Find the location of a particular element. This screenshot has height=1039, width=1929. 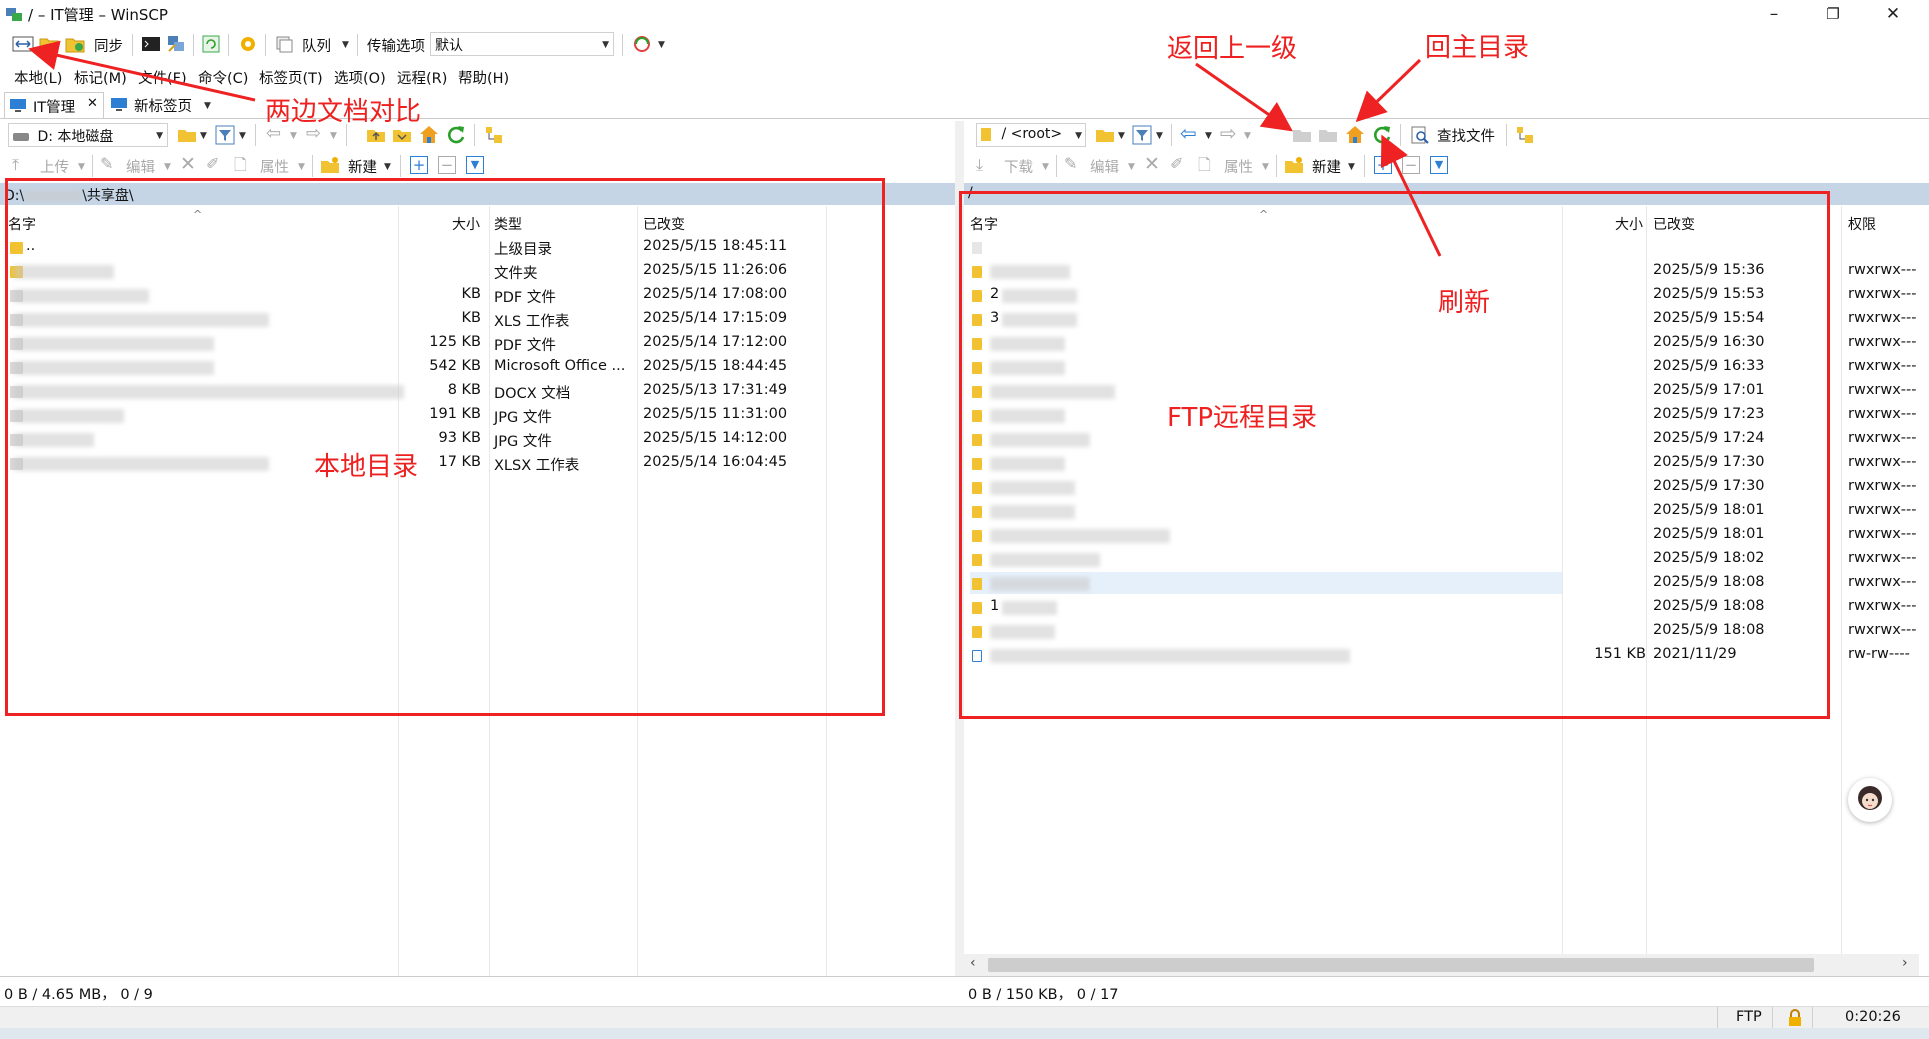

remote-properties-dropdown-icon: ▼ is located at coordinates (1265, 167).